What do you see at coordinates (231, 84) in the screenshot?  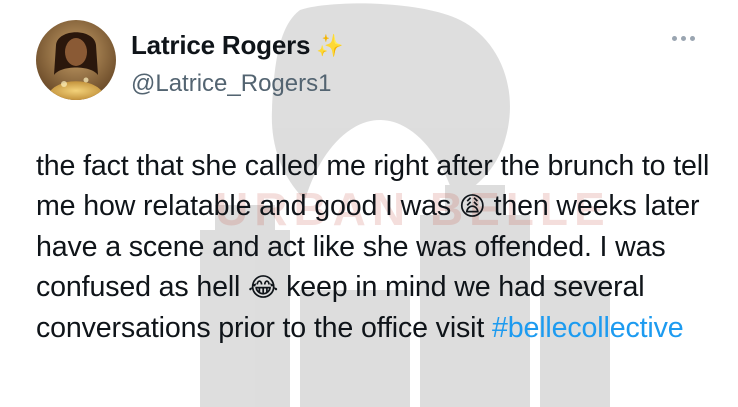 I see `author-handle: @Latrice_Rogers1` at bounding box center [231, 84].